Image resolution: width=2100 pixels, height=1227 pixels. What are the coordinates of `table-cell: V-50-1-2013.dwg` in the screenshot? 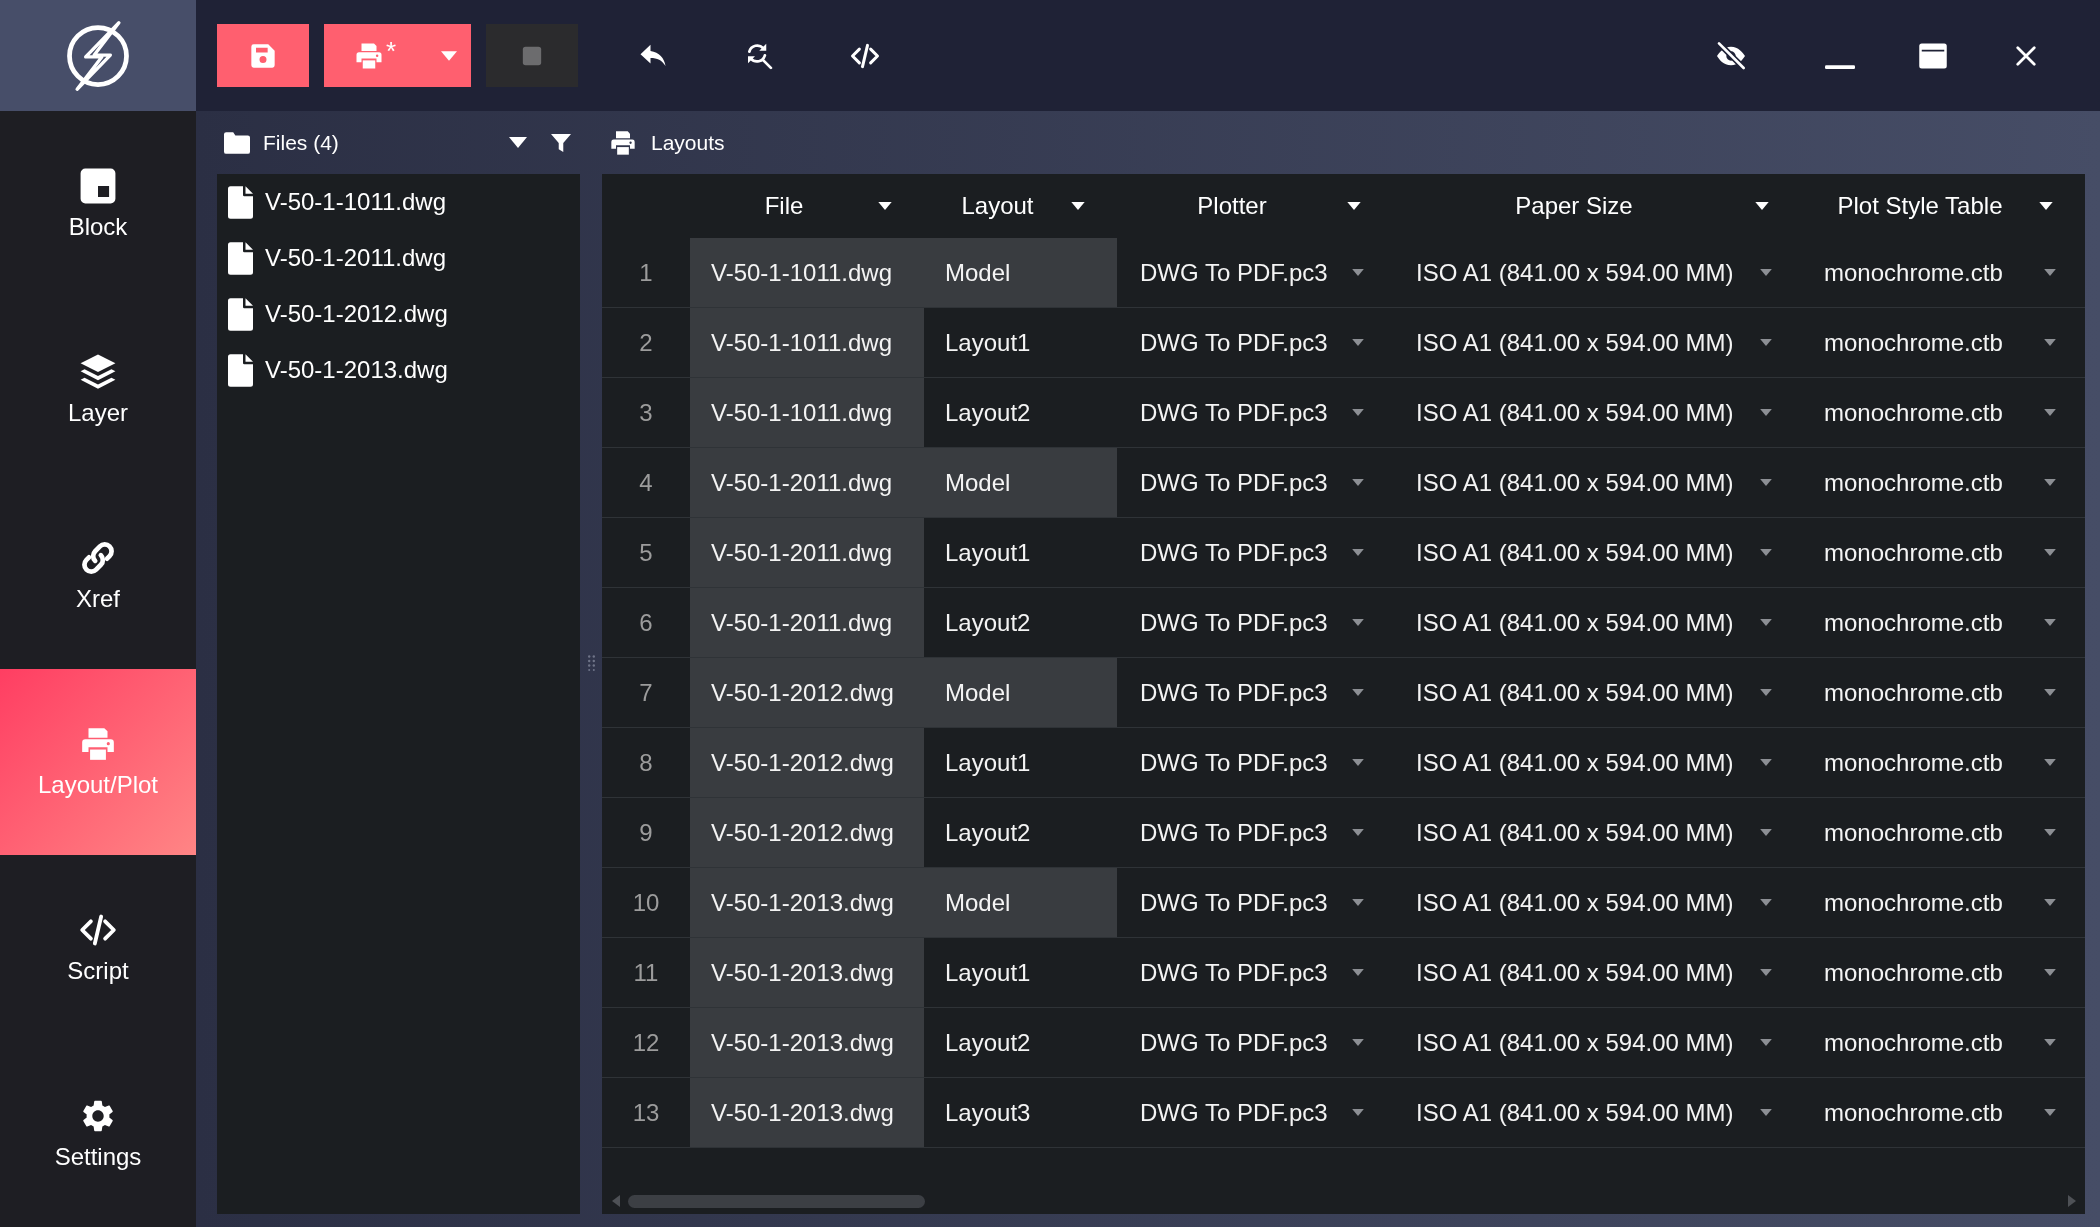 It's located at (807, 1042).